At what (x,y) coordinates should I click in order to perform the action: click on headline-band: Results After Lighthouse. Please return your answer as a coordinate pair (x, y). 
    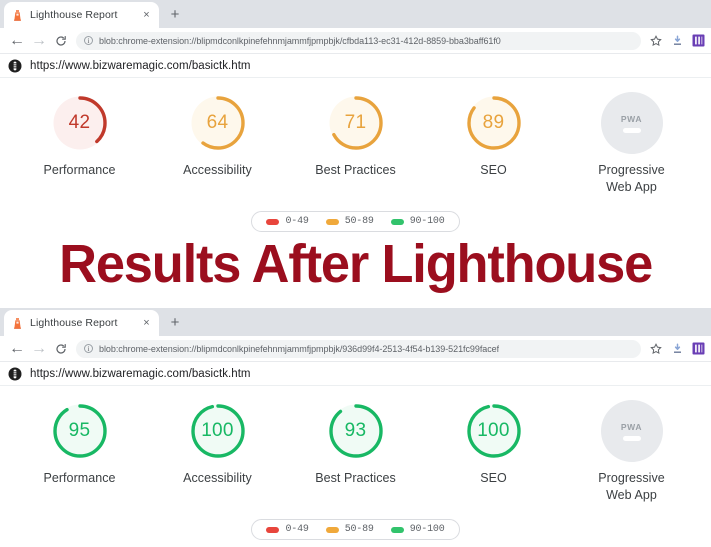
    Looking at the image, I should click on (355, 264).